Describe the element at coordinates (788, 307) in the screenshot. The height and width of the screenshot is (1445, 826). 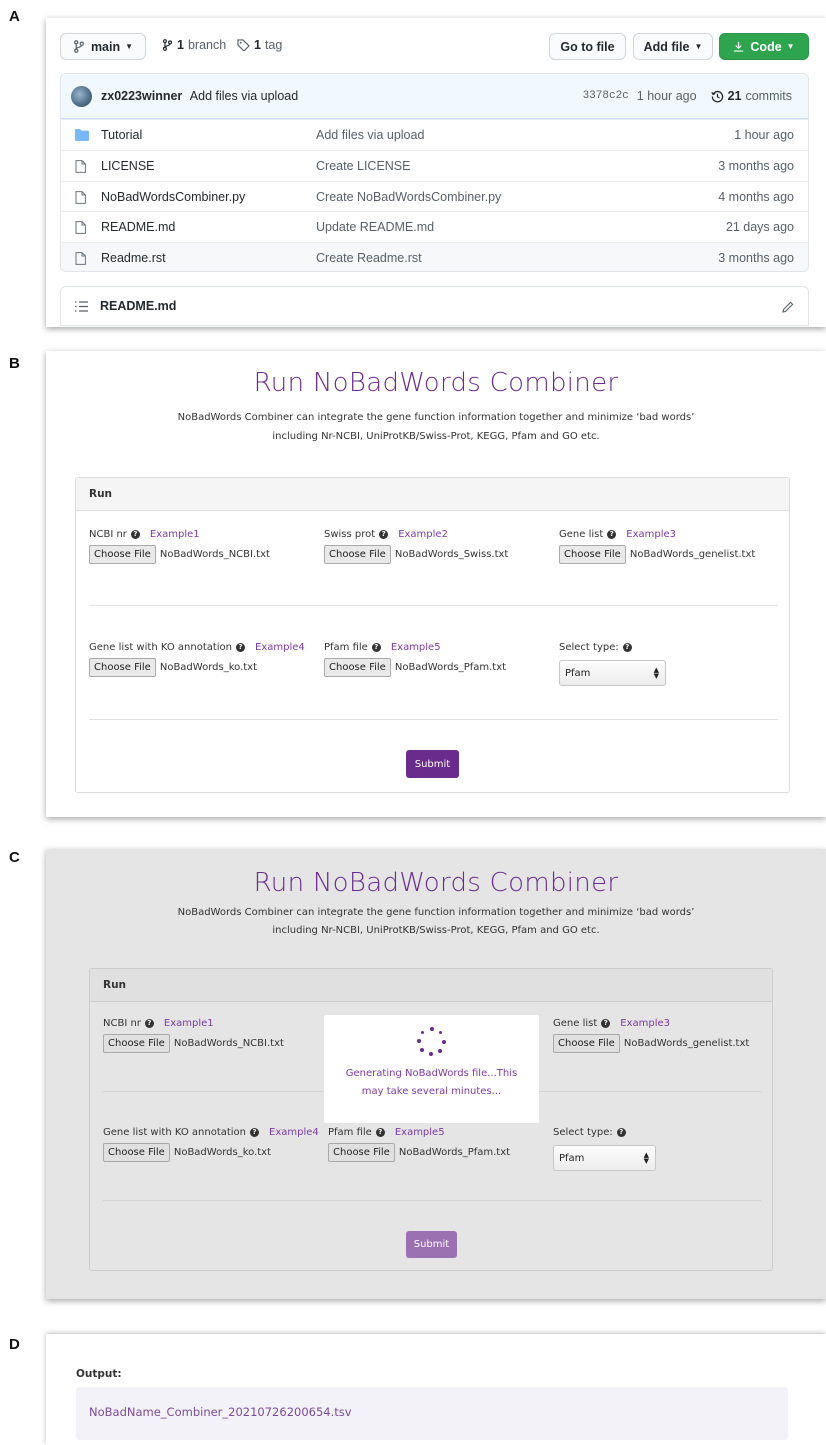
I see `pencil-icon` at that location.